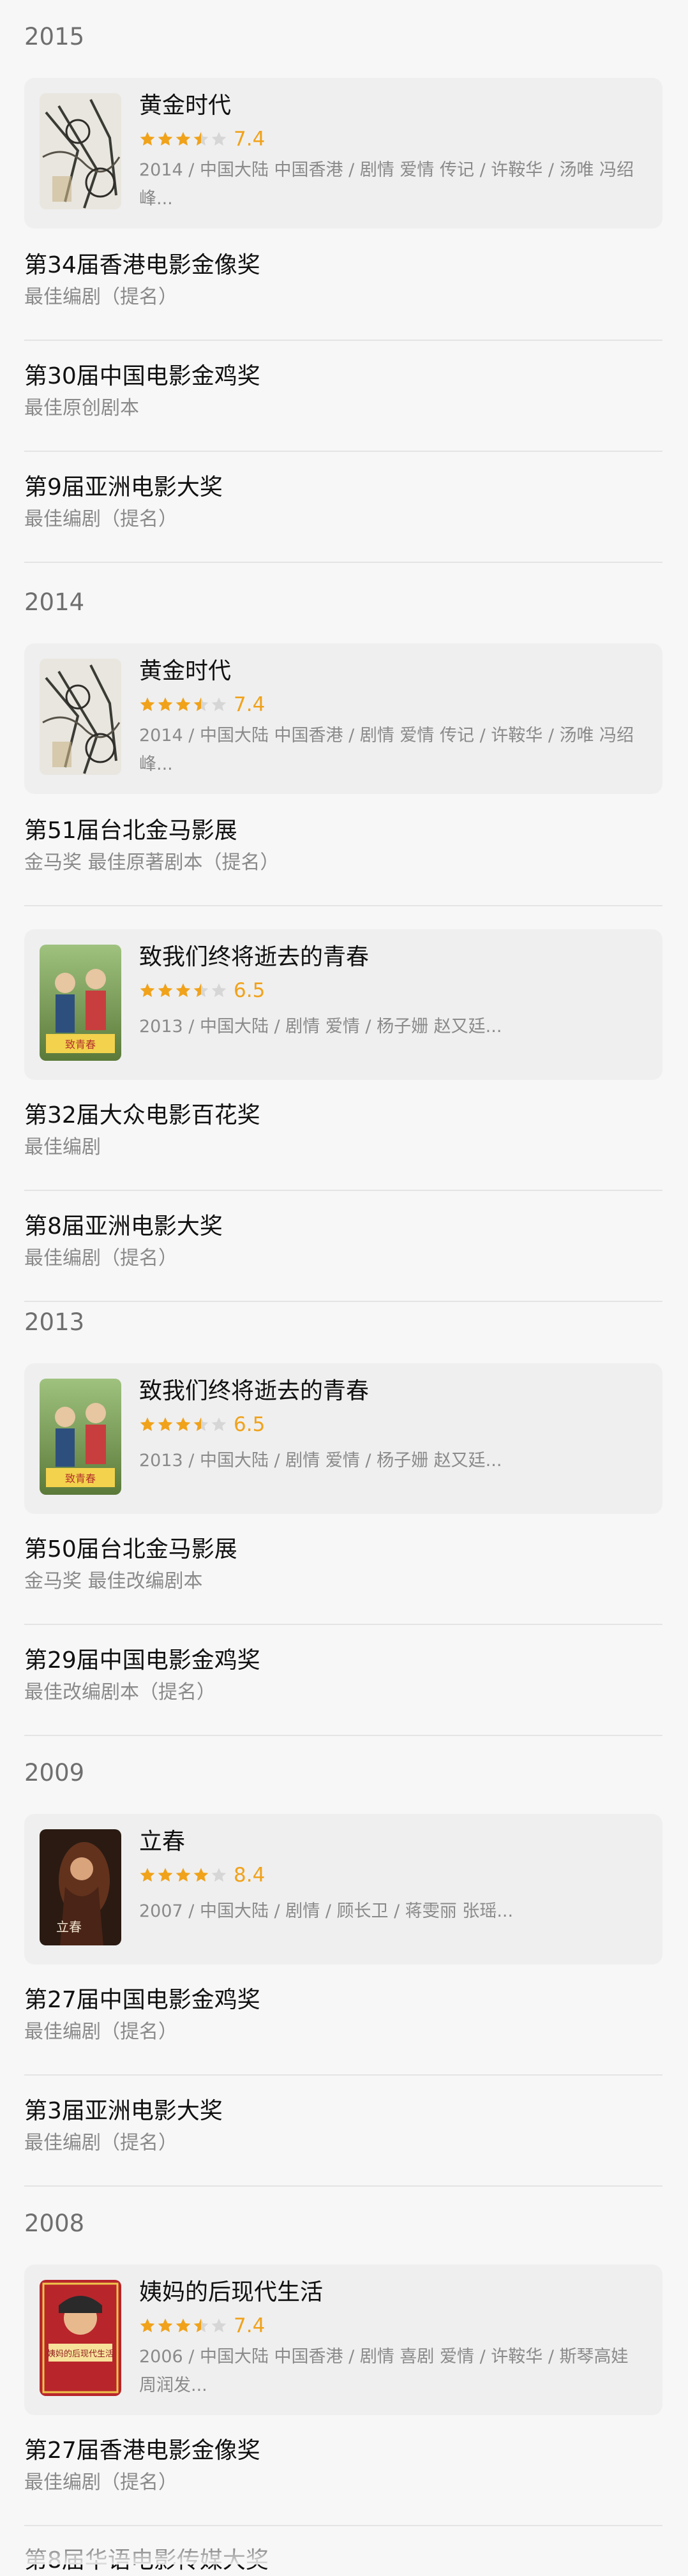 The height and width of the screenshot is (2576, 688). What do you see at coordinates (130, 1549) in the screenshot?
I see `award-name: 第50届台北金马影展` at bounding box center [130, 1549].